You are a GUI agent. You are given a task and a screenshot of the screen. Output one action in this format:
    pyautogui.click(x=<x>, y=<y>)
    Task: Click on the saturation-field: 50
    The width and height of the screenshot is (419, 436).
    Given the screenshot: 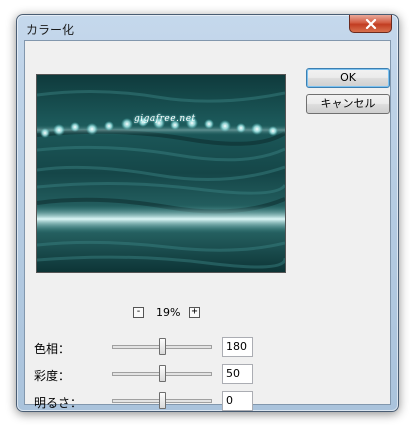 What is the action you would take?
    pyautogui.click(x=237, y=374)
    